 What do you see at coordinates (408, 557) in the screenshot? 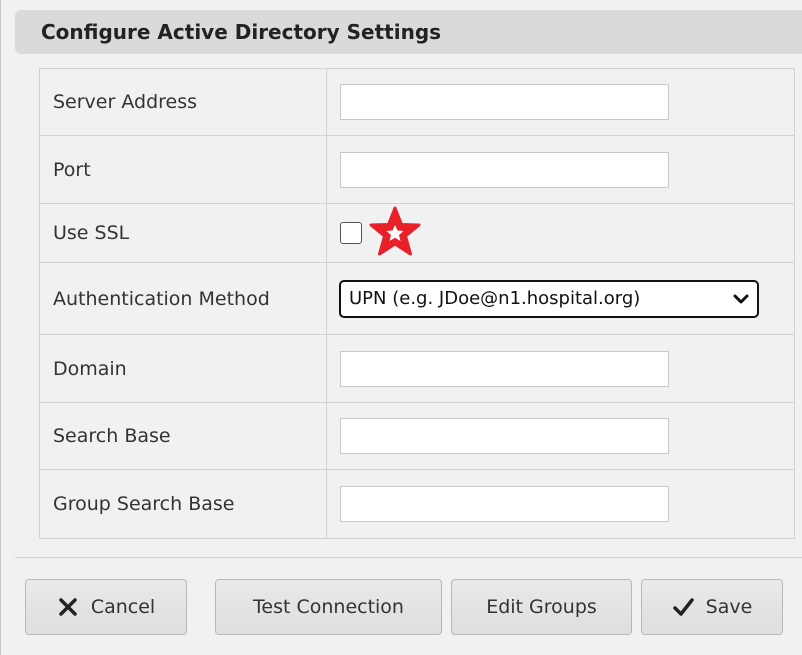
I see `footer-divider` at bounding box center [408, 557].